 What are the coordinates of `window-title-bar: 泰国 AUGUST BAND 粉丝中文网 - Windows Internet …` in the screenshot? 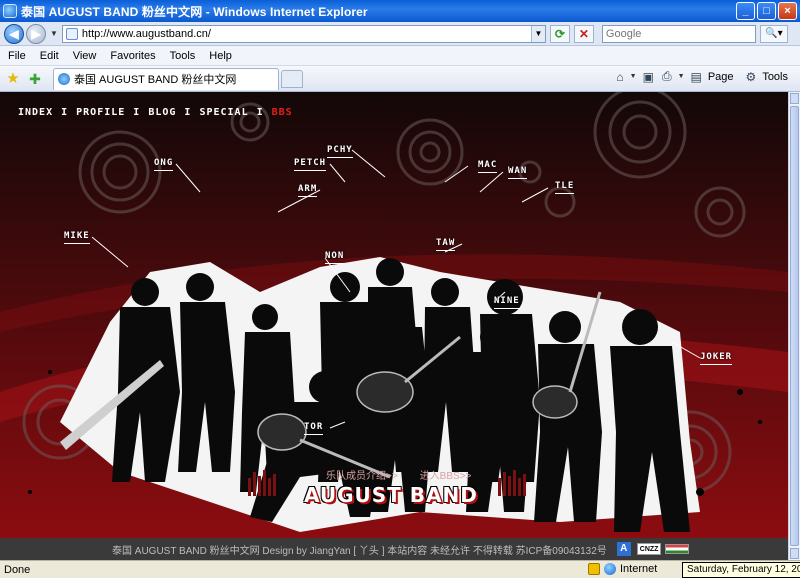 It's located at (400, 11).